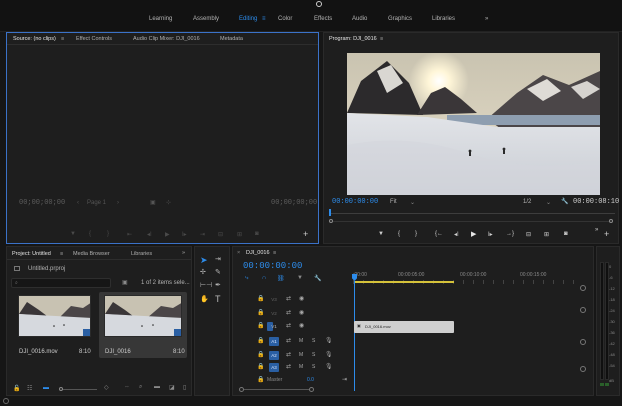  Describe the element at coordinates (274, 341) in the screenshot. I see `track-label: A1` at that location.